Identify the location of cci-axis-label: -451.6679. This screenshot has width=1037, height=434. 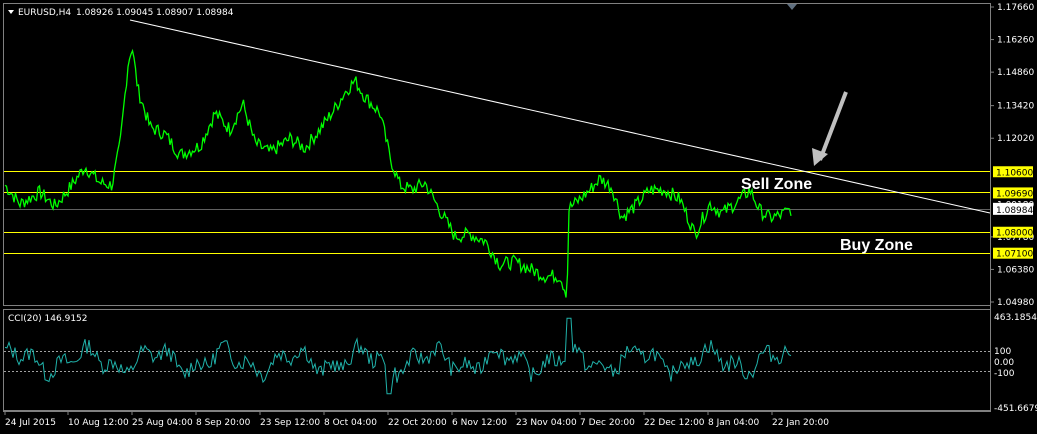
(1015, 409).